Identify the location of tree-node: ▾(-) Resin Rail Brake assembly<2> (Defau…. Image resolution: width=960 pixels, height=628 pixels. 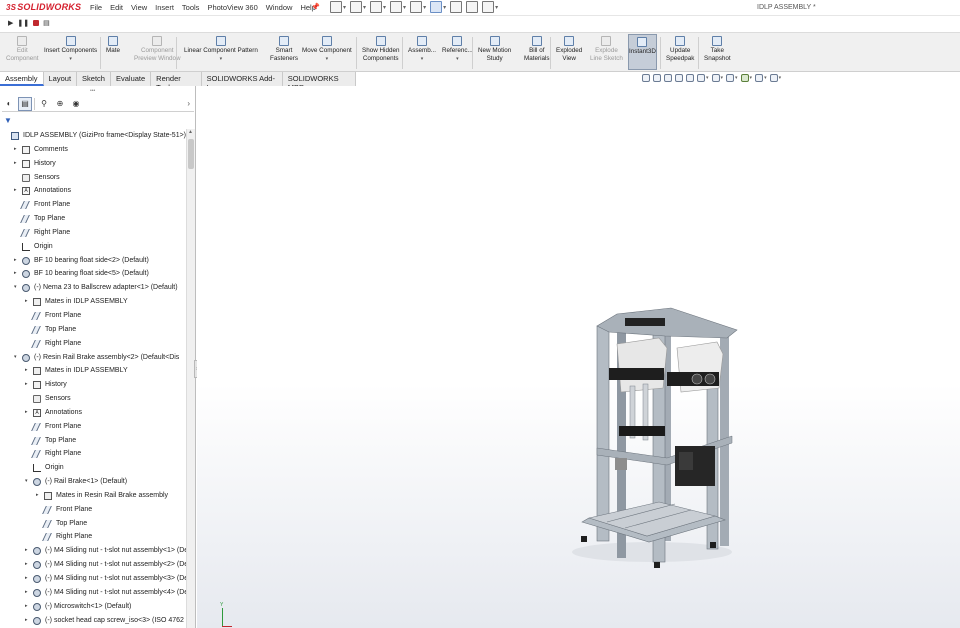
(93, 358).